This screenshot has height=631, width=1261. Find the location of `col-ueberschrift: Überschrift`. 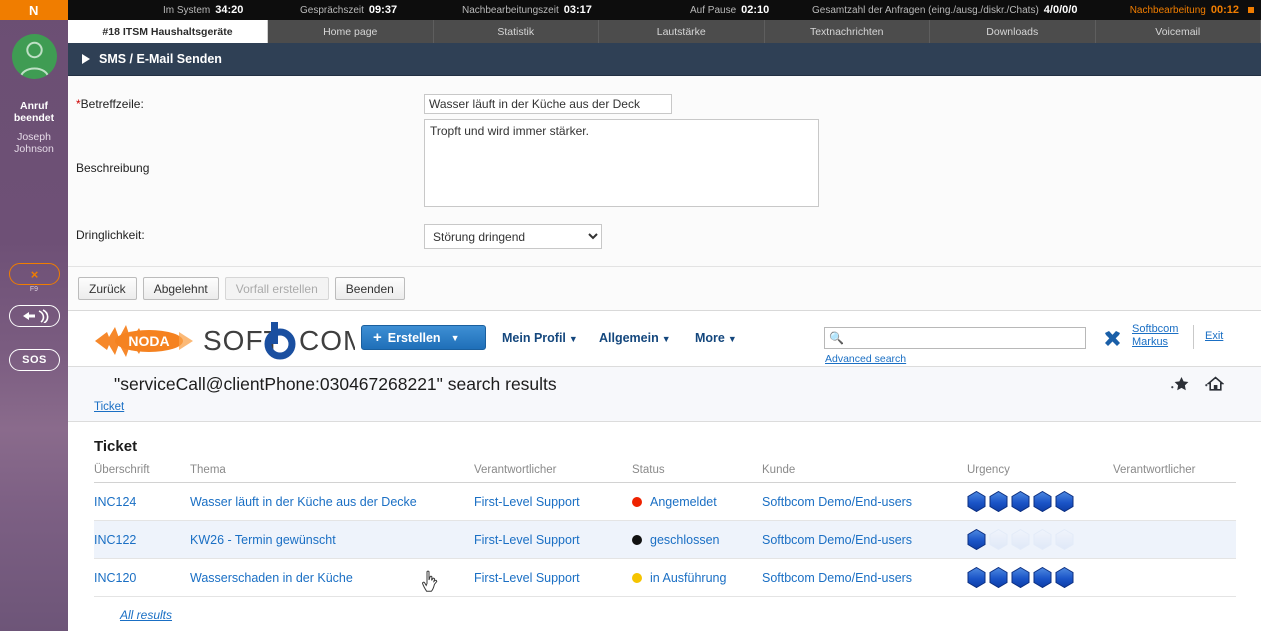

col-ueberschrift: Überschrift is located at coordinates (142, 473).